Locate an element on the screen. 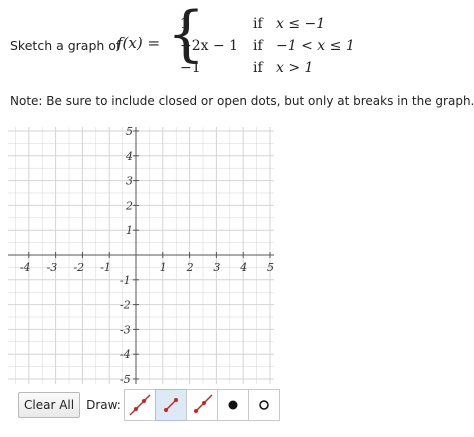 Image resolution: width=474 pixels, height=437 pixels. x-tick-label: 4 is located at coordinates (243, 267).